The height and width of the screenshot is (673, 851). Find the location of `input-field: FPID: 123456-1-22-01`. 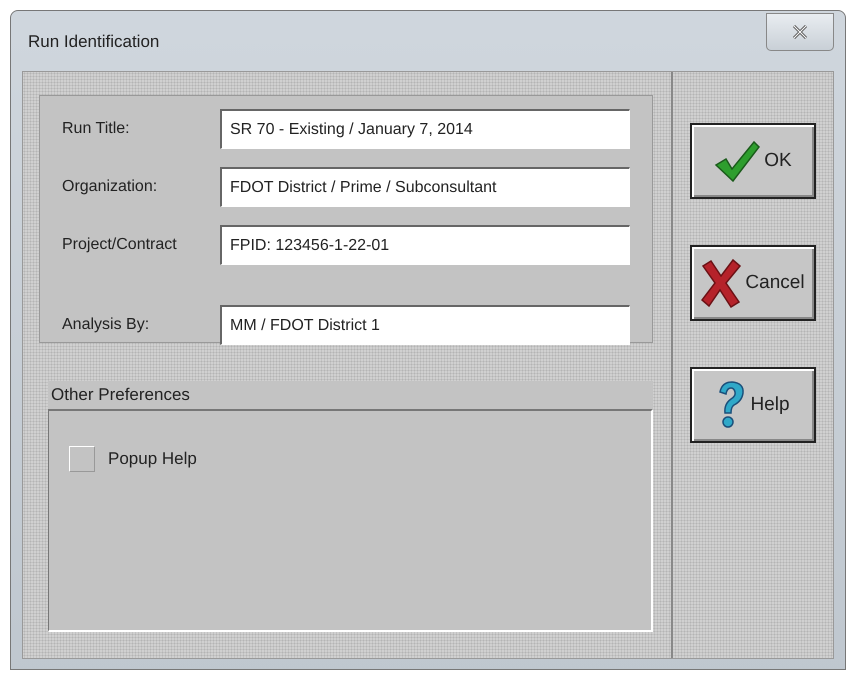

input-field: FPID: 123456-1-22-01 is located at coordinates (425, 245).